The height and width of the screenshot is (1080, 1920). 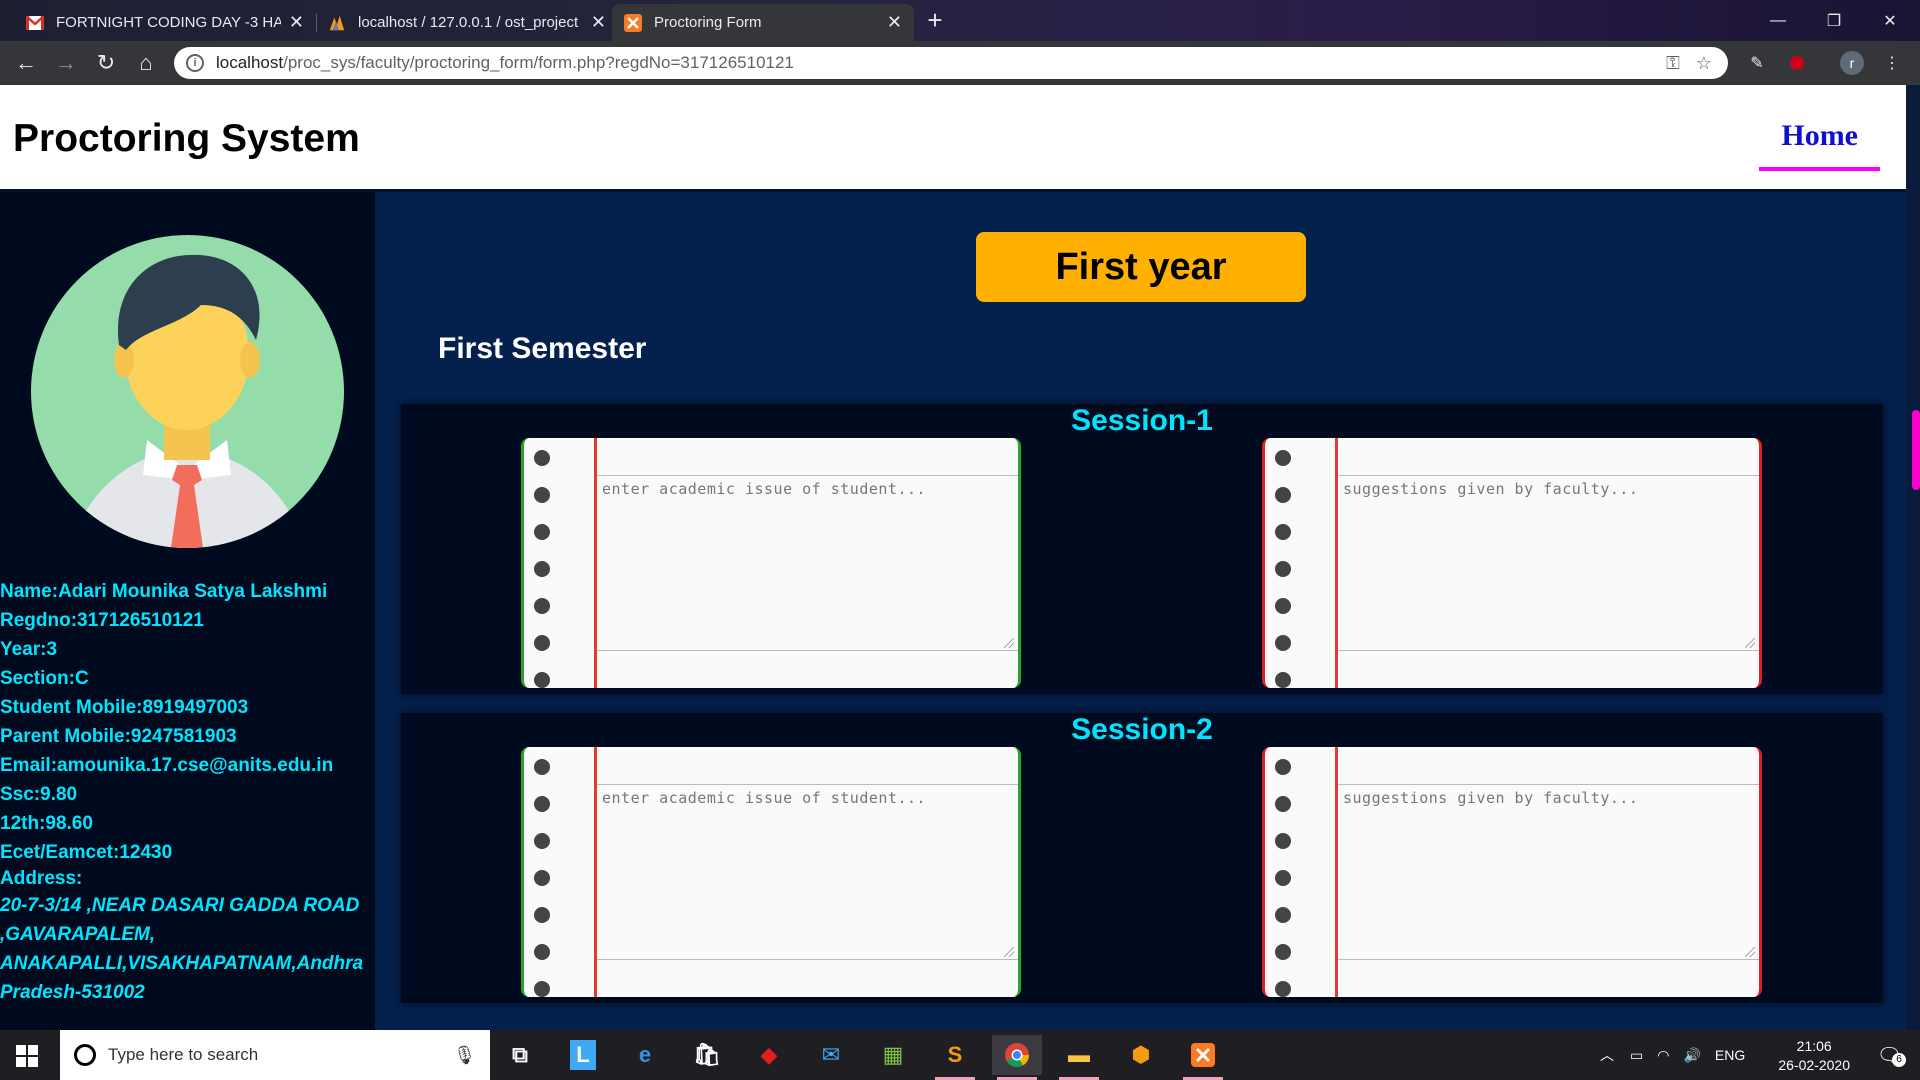 I want to click on browser-tab-proctoring: Proctoring Form ✕, so click(x=763, y=22).